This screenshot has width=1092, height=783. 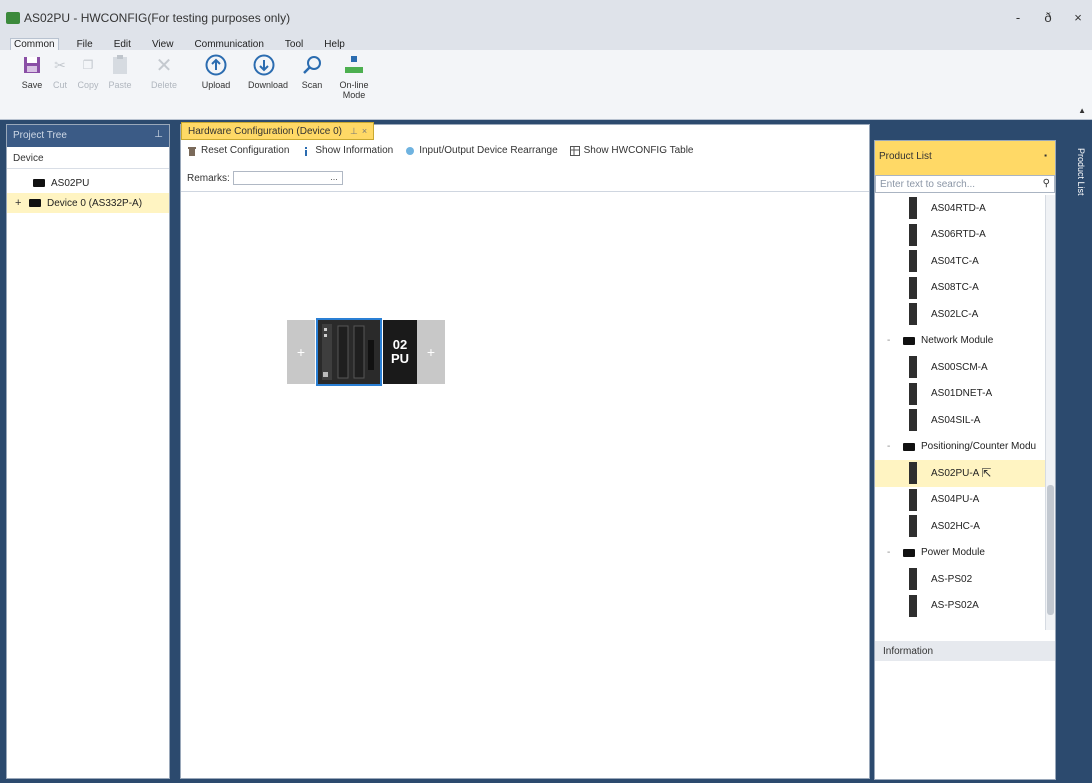 What do you see at coordinates (960, 208) in the screenshot?
I see `product-item: AS04RTD-A` at bounding box center [960, 208].